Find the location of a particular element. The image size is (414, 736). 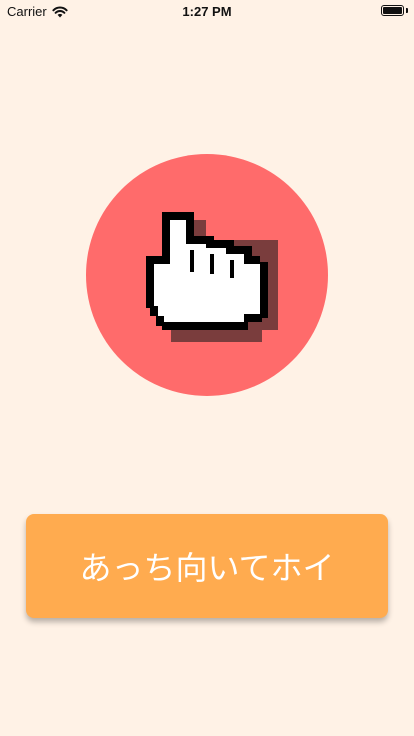

action-button-label: あっち向いてホイ is located at coordinates (207, 568).